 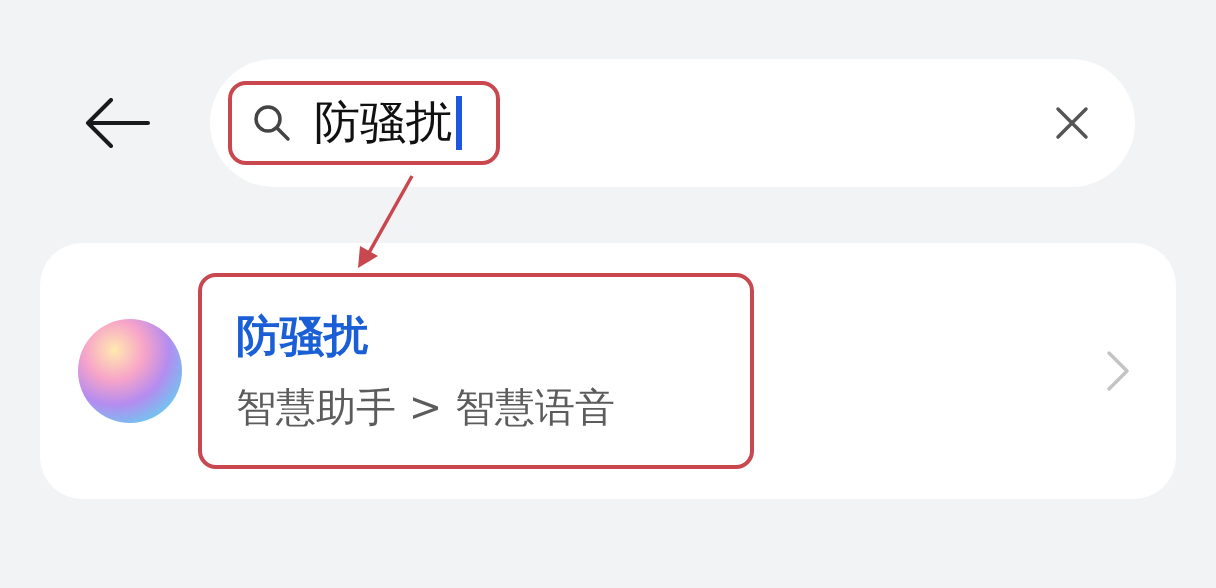 What do you see at coordinates (383, 122) in the screenshot?
I see `search-query: 防骚扰` at bounding box center [383, 122].